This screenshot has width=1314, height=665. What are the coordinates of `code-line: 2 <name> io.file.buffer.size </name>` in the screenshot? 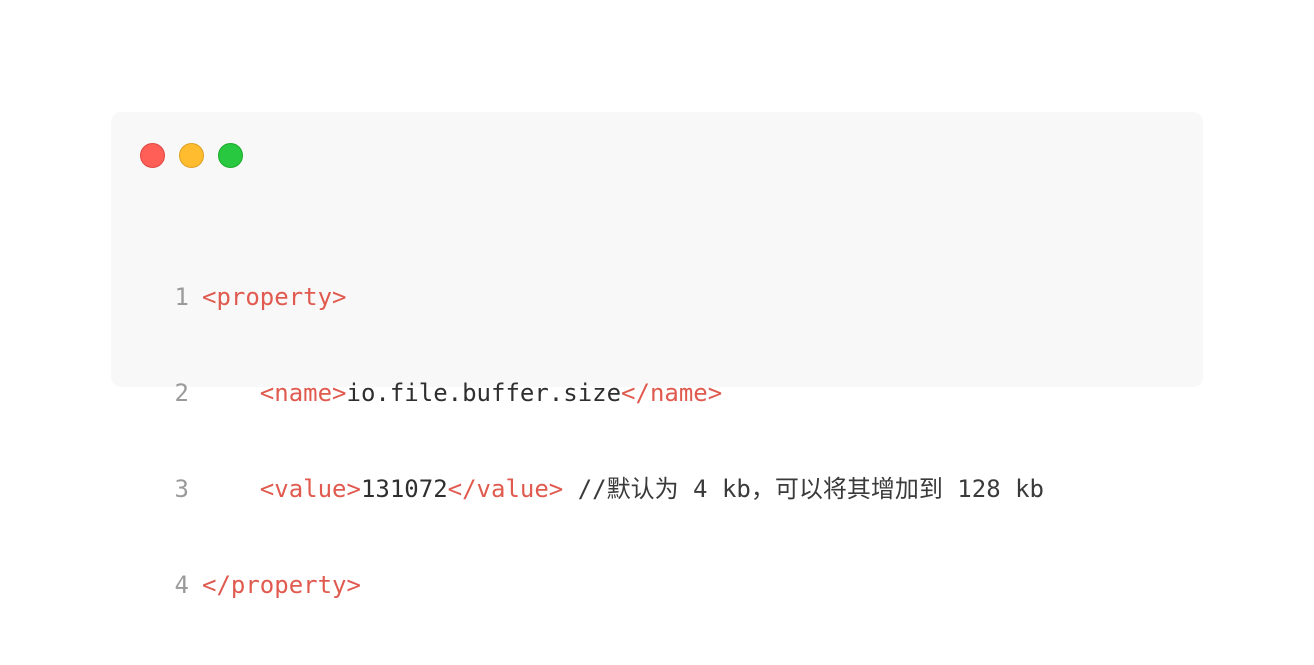 It's located at (605, 393).